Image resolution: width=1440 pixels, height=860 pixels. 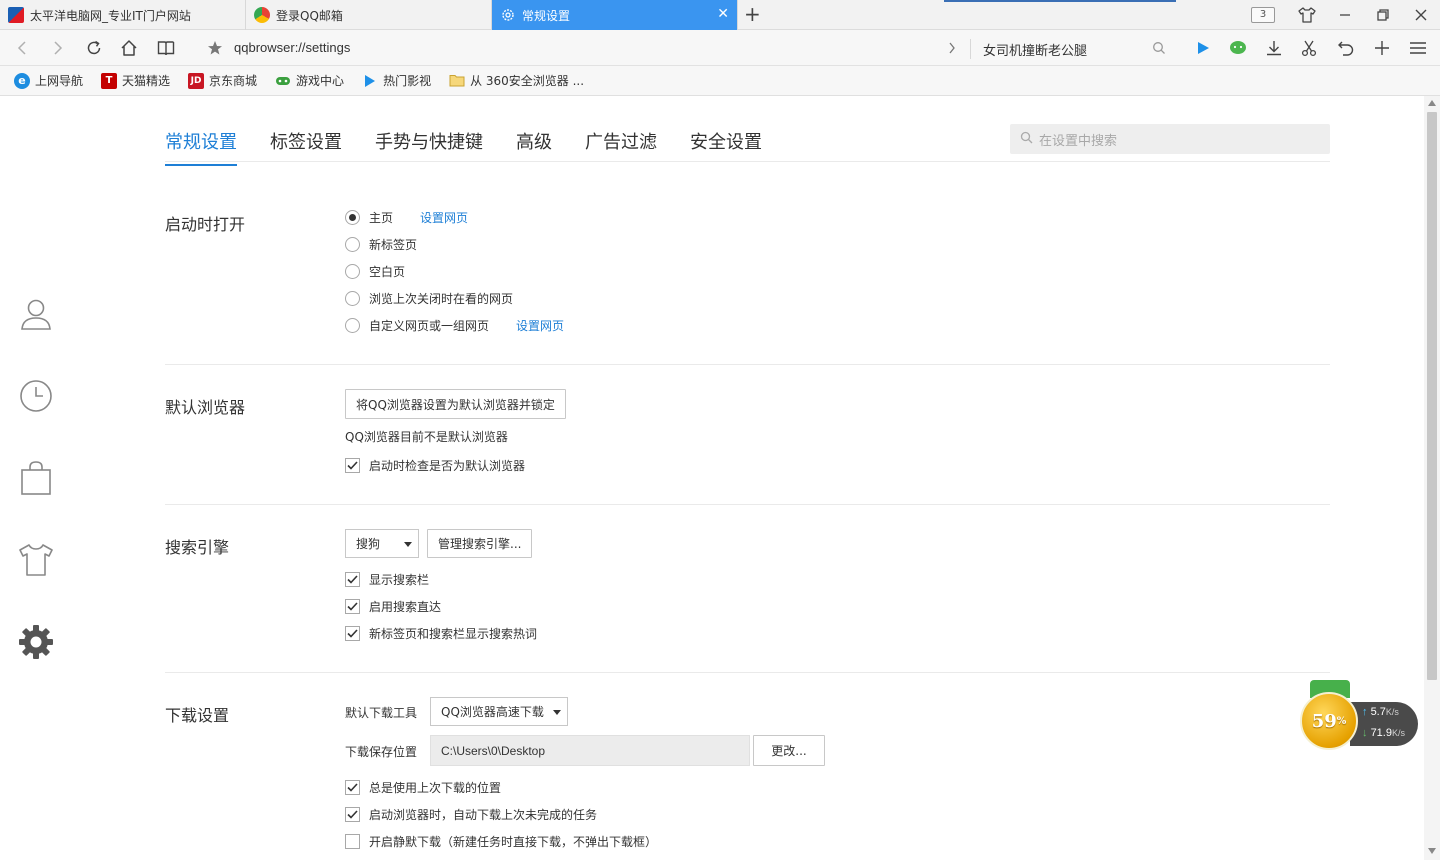 I want to click on download-path-field: C:\Users\0\Desktop, so click(x=590, y=750).